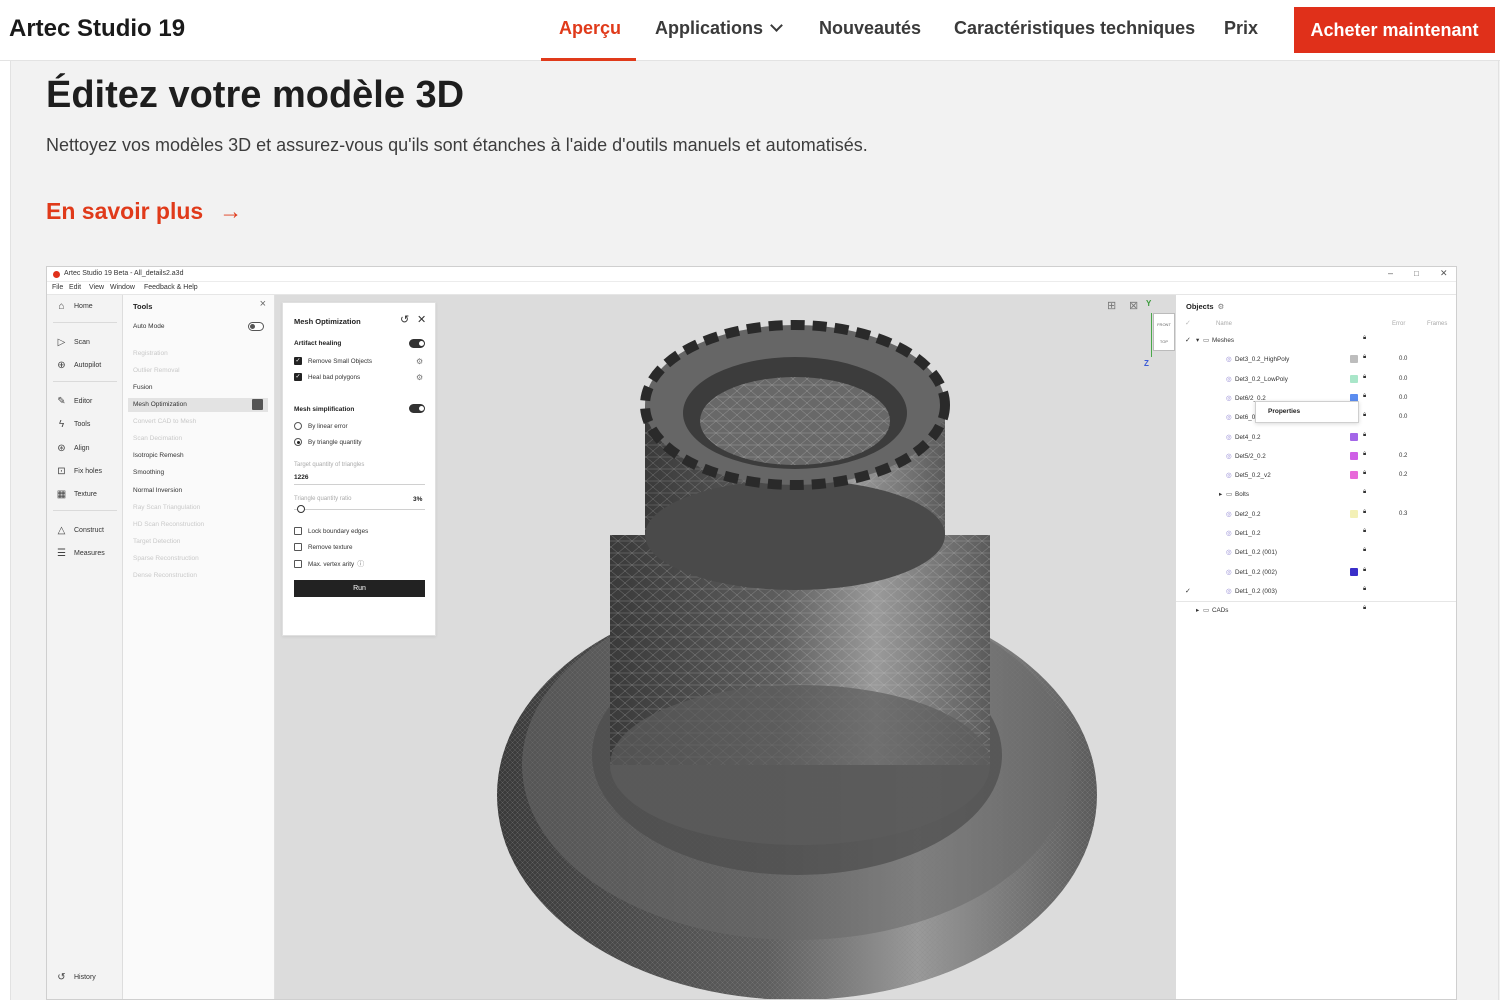  What do you see at coordinates (329, 564) in the screenshot?
I see `max-vertex-arity-option: Max. vertex arity ⓘ` at bounding box center [329, 564].